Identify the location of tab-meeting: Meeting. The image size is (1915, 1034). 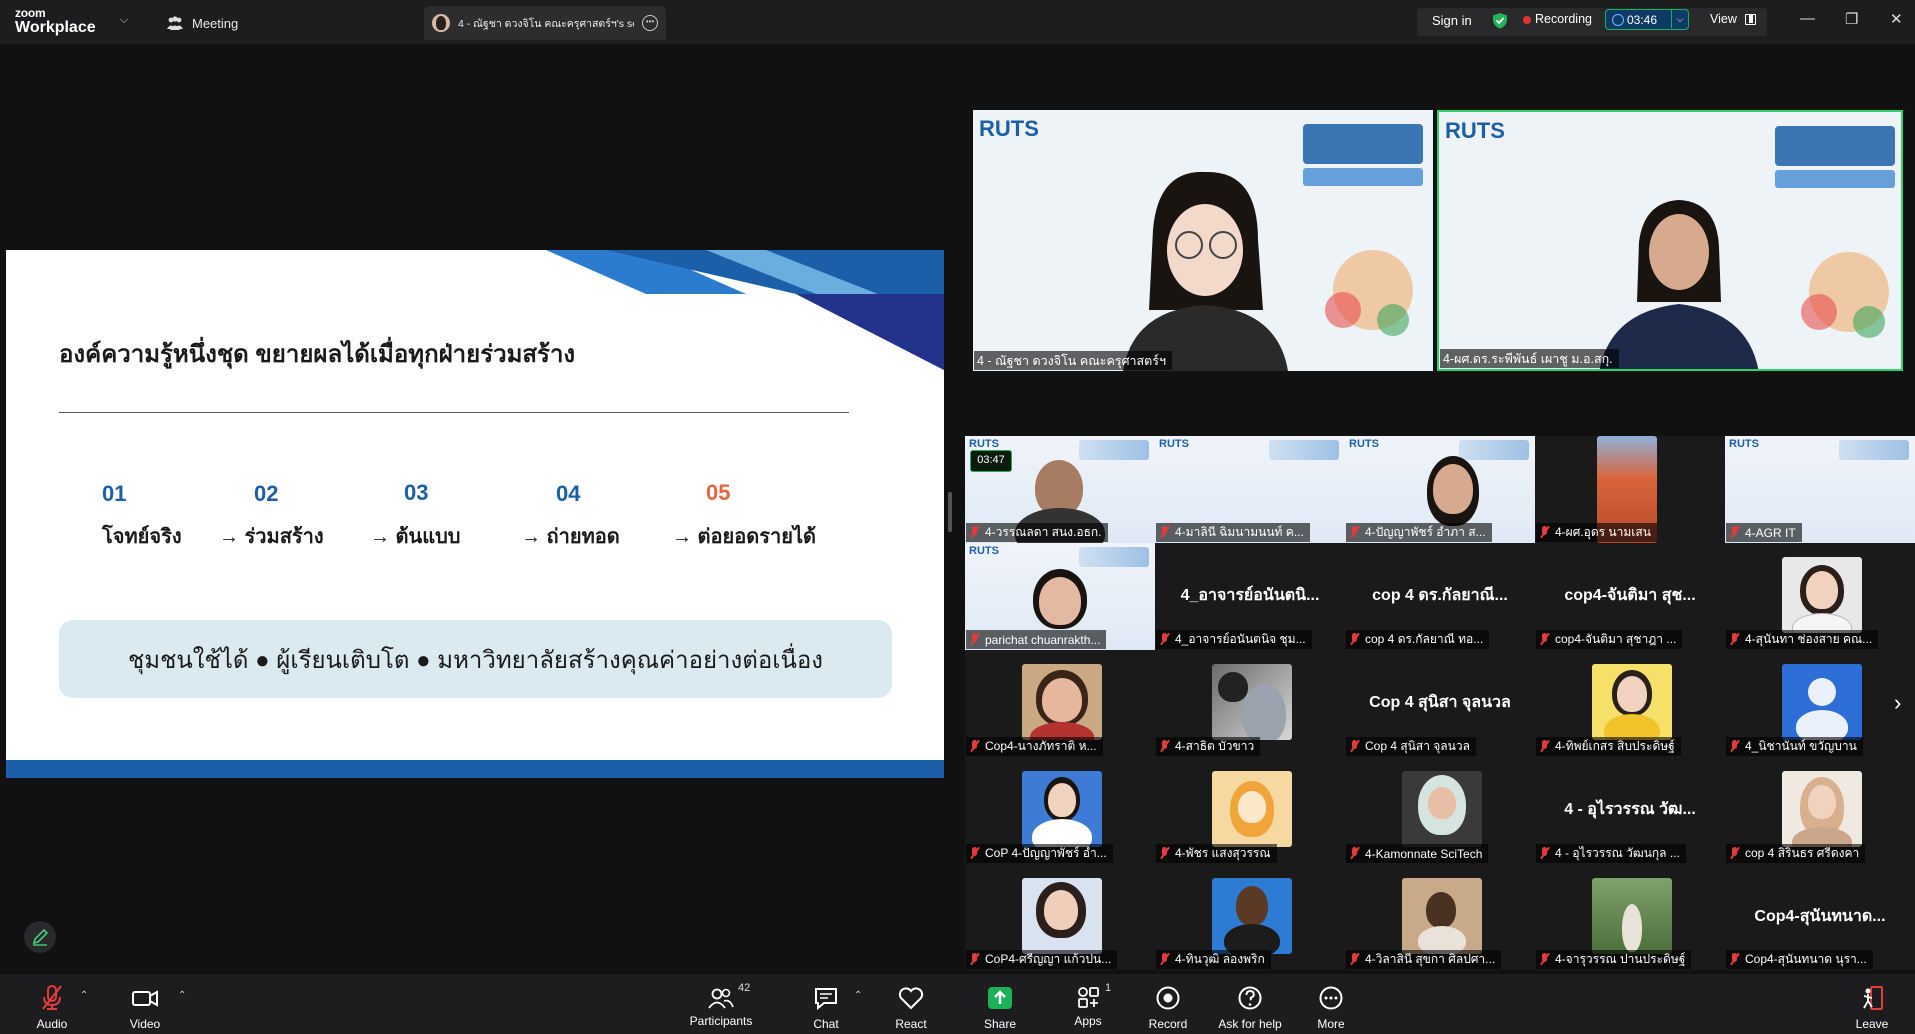
(202, 23).